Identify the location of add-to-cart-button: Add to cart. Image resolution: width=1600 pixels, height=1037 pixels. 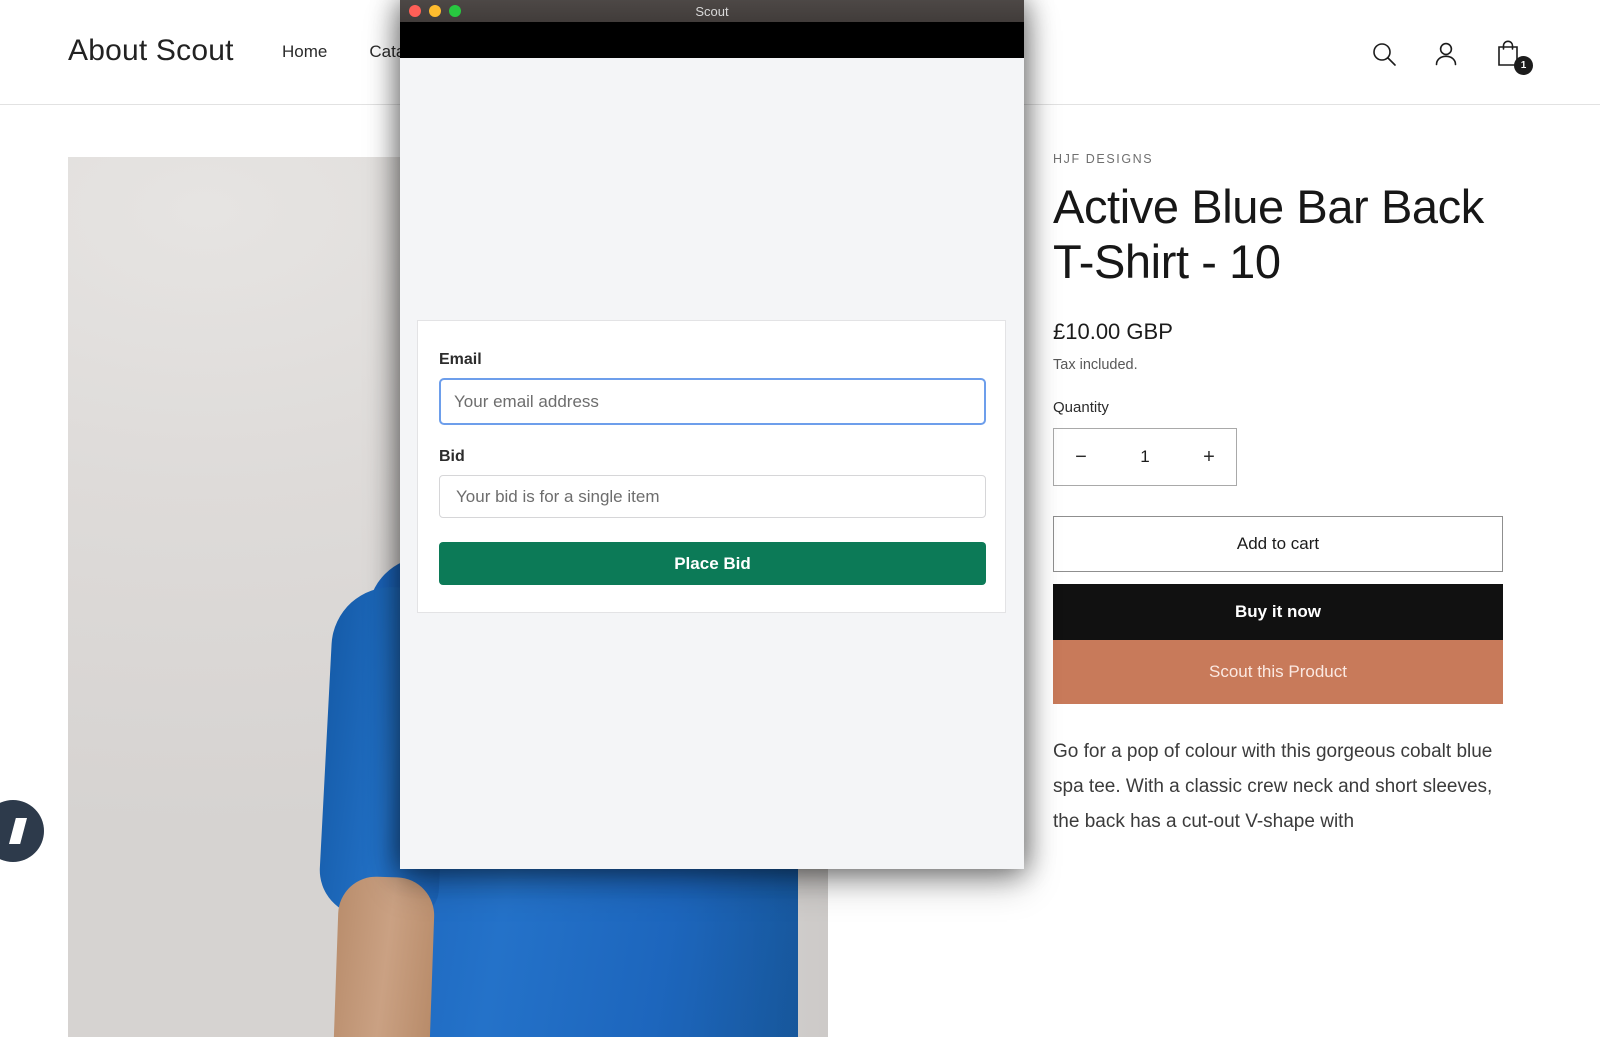
(1278, 544).